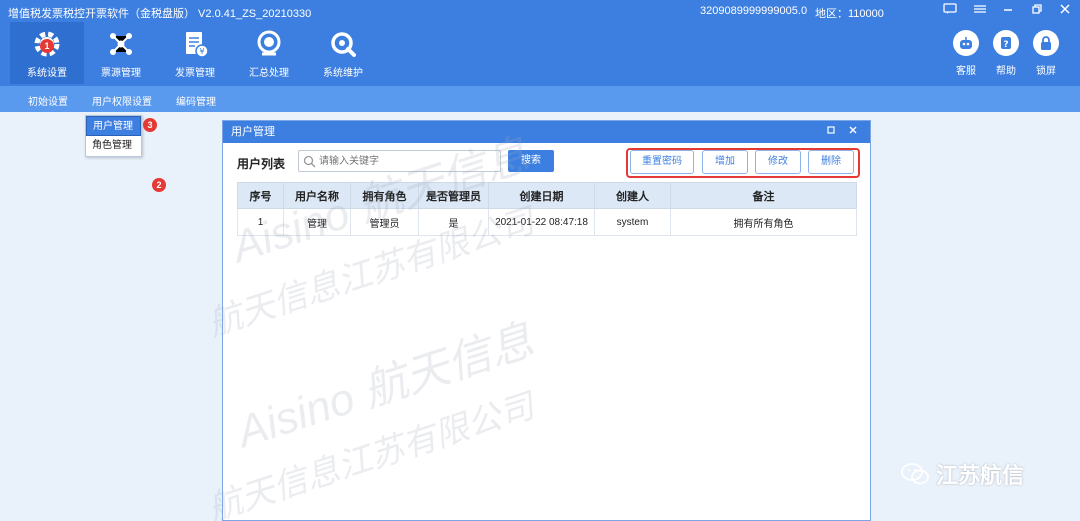 Image resolution: width=1080 pixels, height=521 pixels. Describe the element at coordinates (632, 222) in the screenshot. I see `table-cell: system` at that location.